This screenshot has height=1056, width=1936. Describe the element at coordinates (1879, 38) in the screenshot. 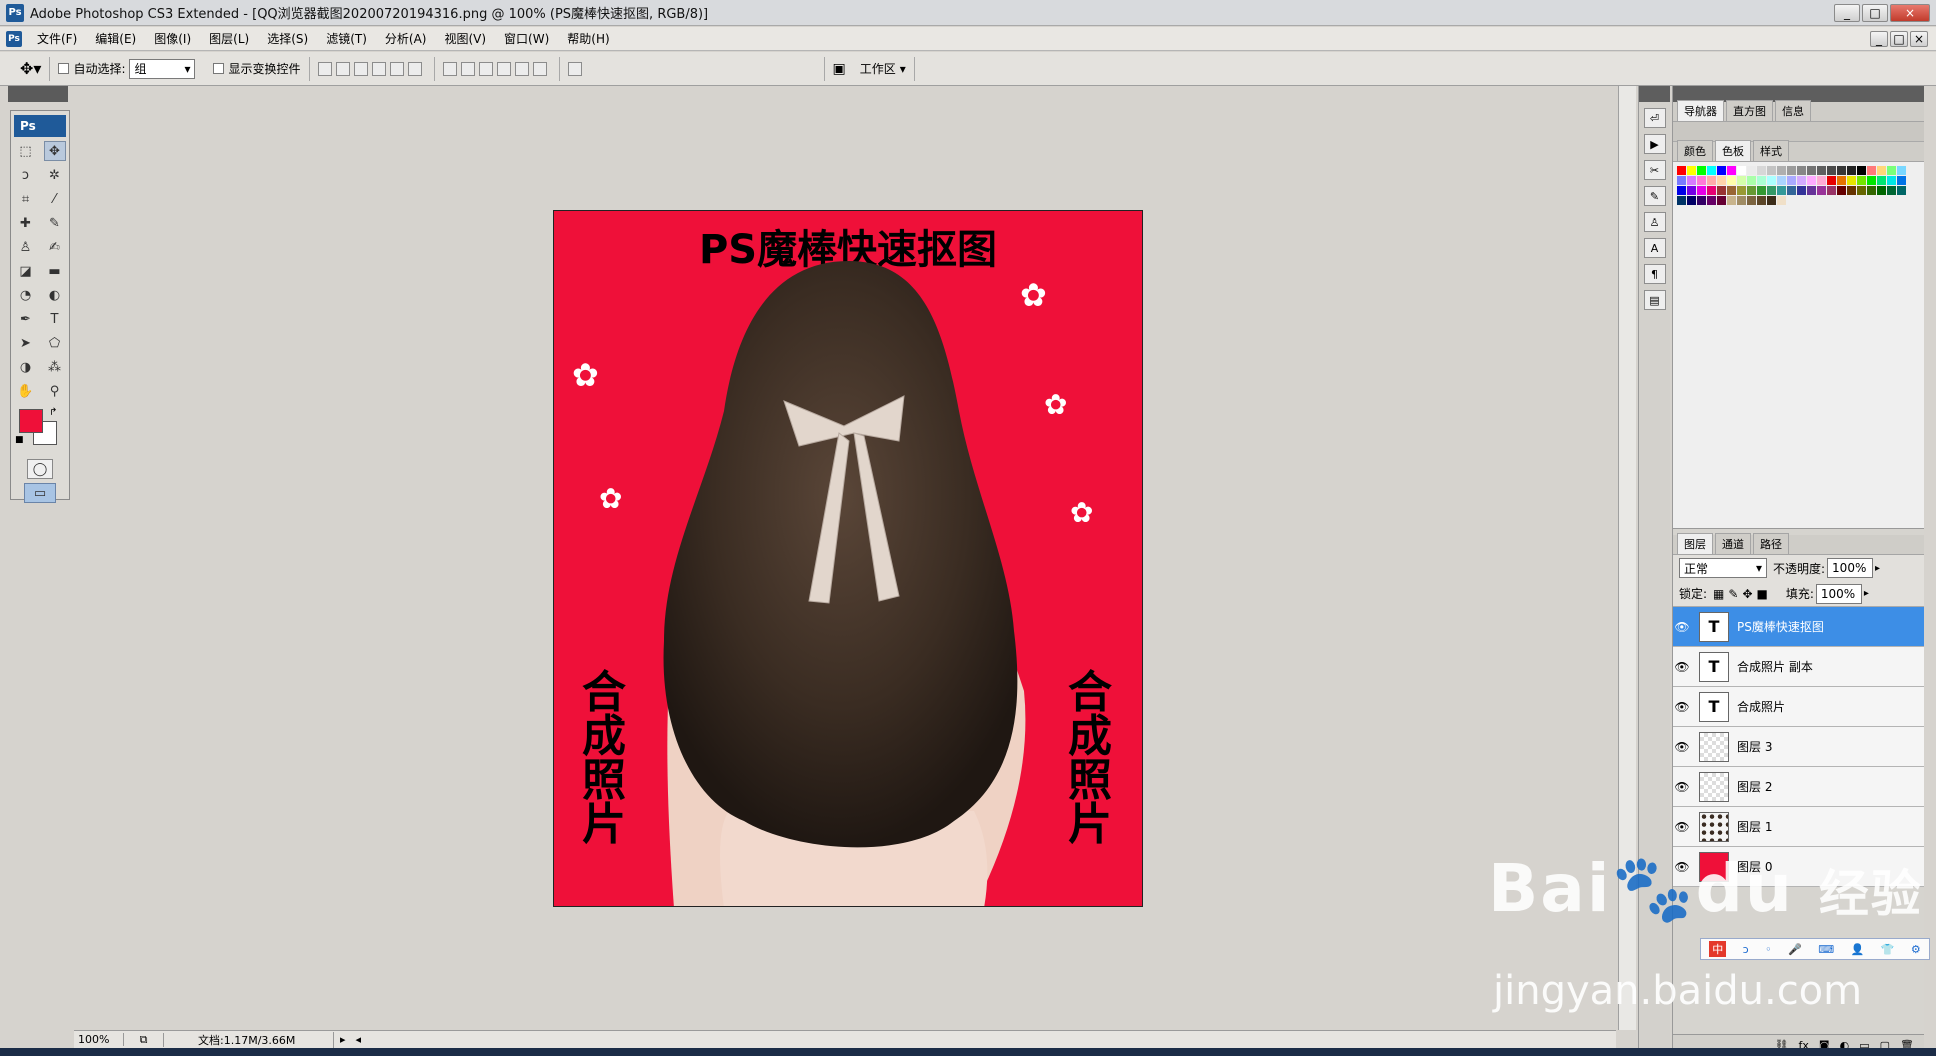

I see `doc-minimize-button: _` at that location.